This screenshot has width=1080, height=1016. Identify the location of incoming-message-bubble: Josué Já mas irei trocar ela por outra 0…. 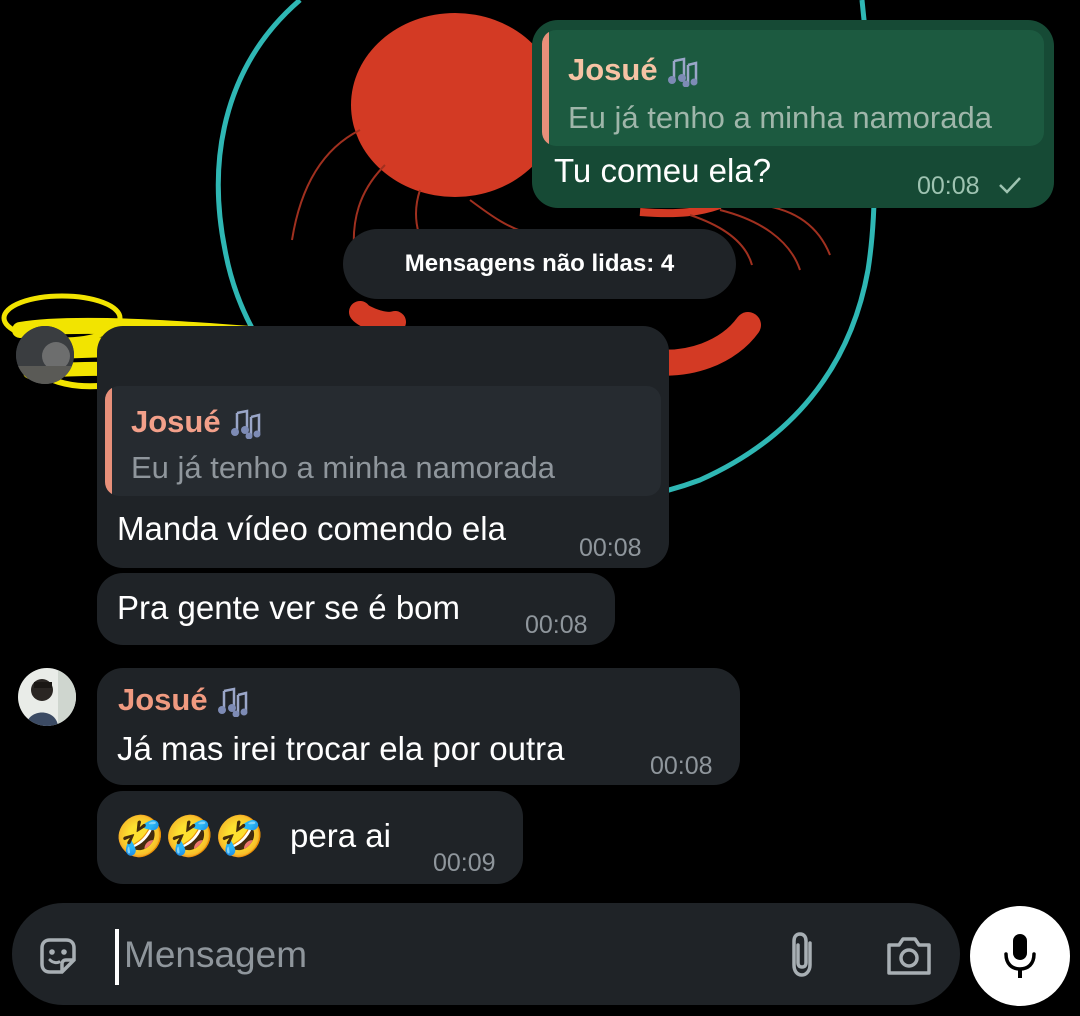
(418, 726).